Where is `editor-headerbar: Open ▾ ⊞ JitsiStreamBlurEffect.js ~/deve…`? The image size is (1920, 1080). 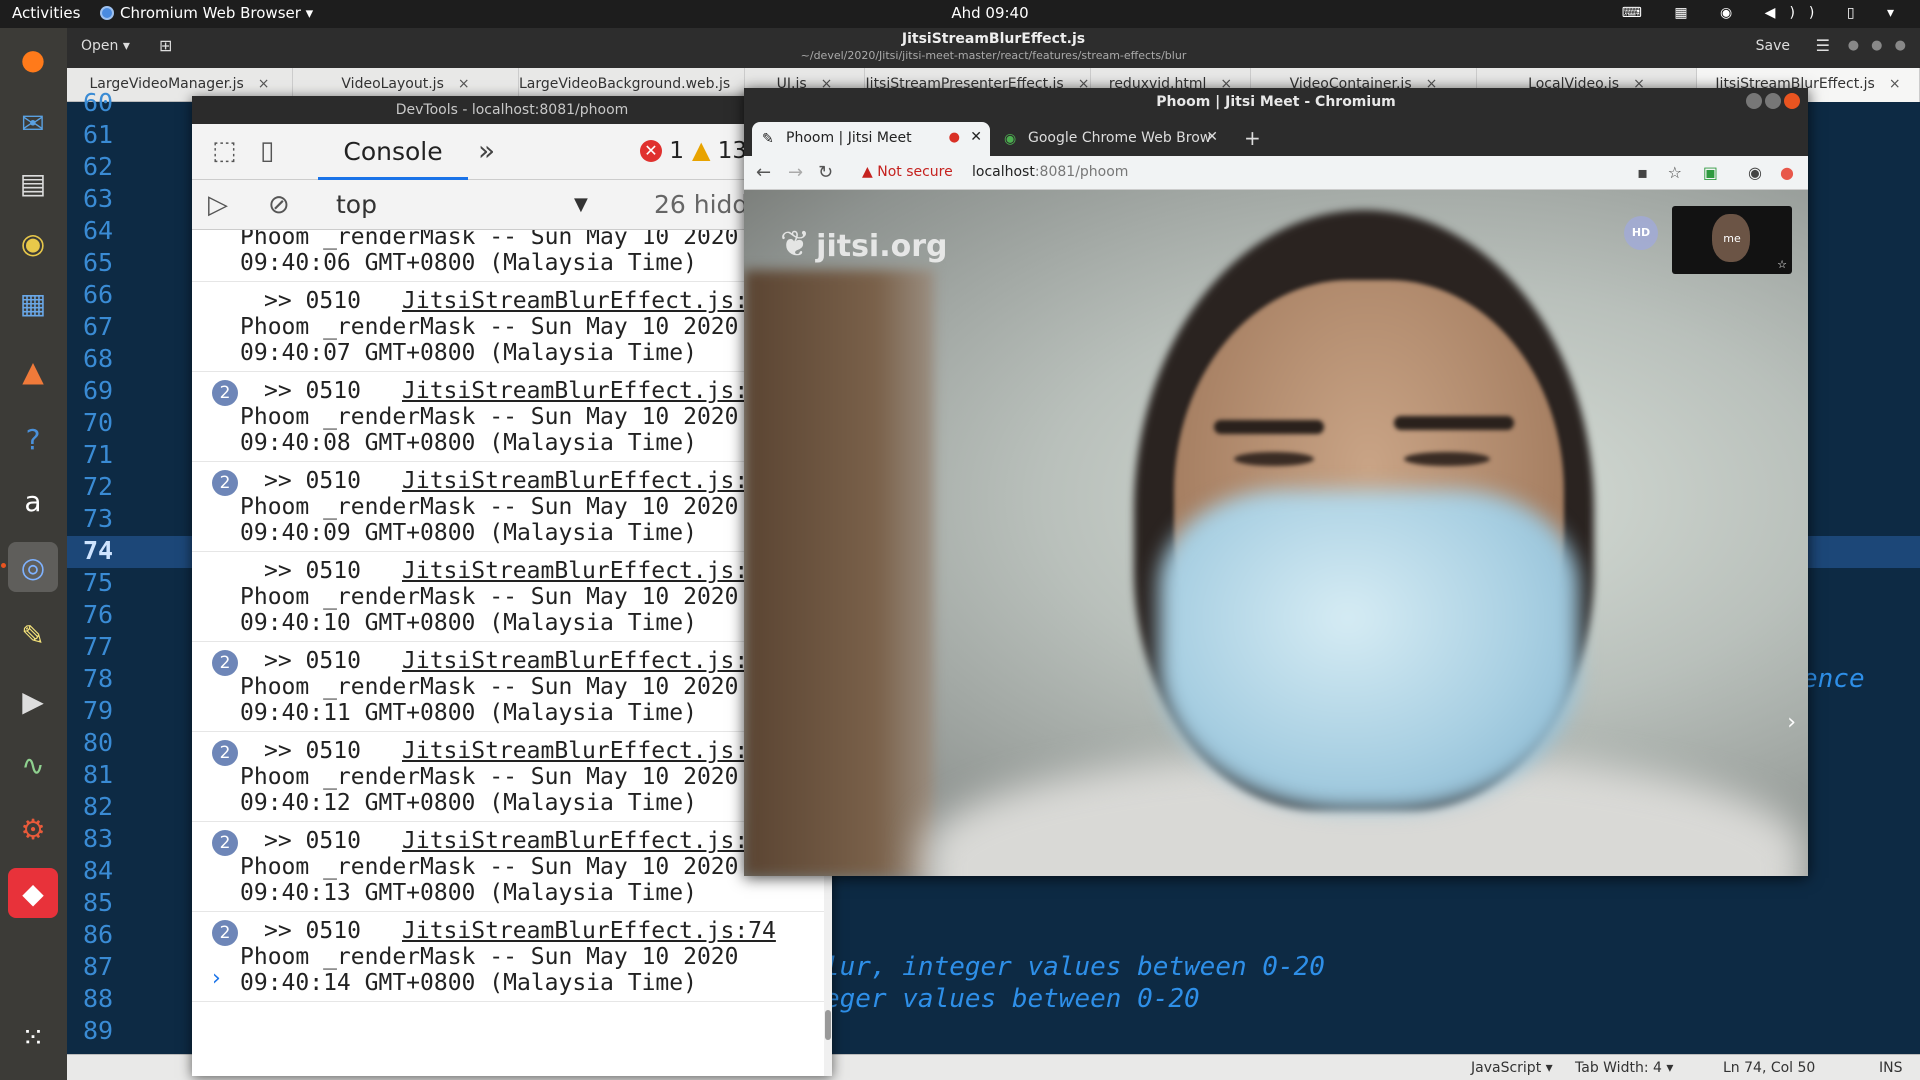
editor-headerbar: Open ▾ ⊞ JitsiStreamBlurEffect.js ~/deve… is located at coordinates (993, 48).